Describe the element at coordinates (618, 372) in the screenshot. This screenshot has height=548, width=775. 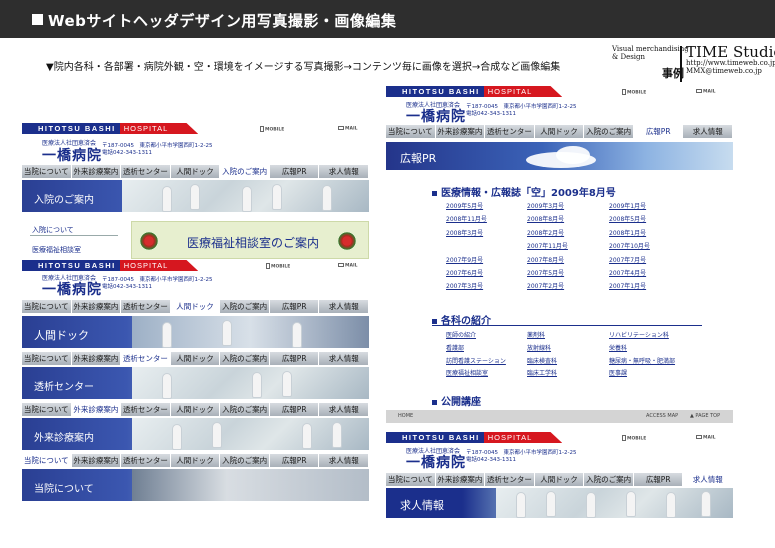
I see `department-link: 医事課` at that location.